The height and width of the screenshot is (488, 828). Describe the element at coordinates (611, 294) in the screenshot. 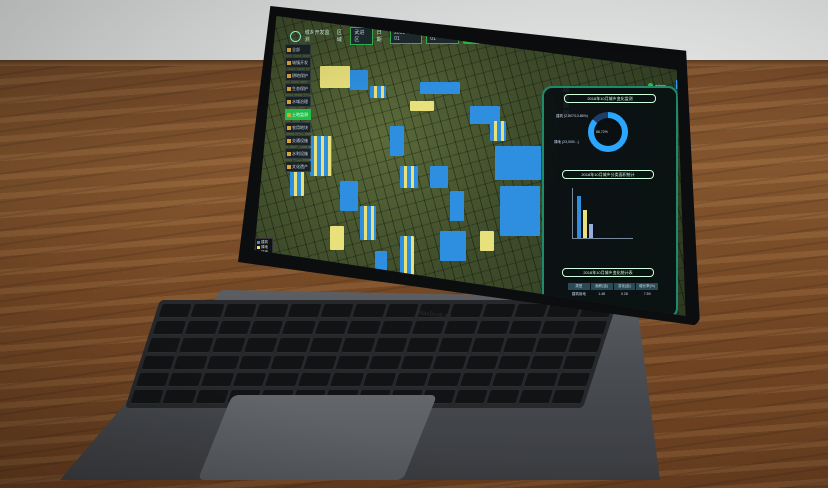

I see `table-row: 建筑用地 1.48 0.28 7.59` at that location.